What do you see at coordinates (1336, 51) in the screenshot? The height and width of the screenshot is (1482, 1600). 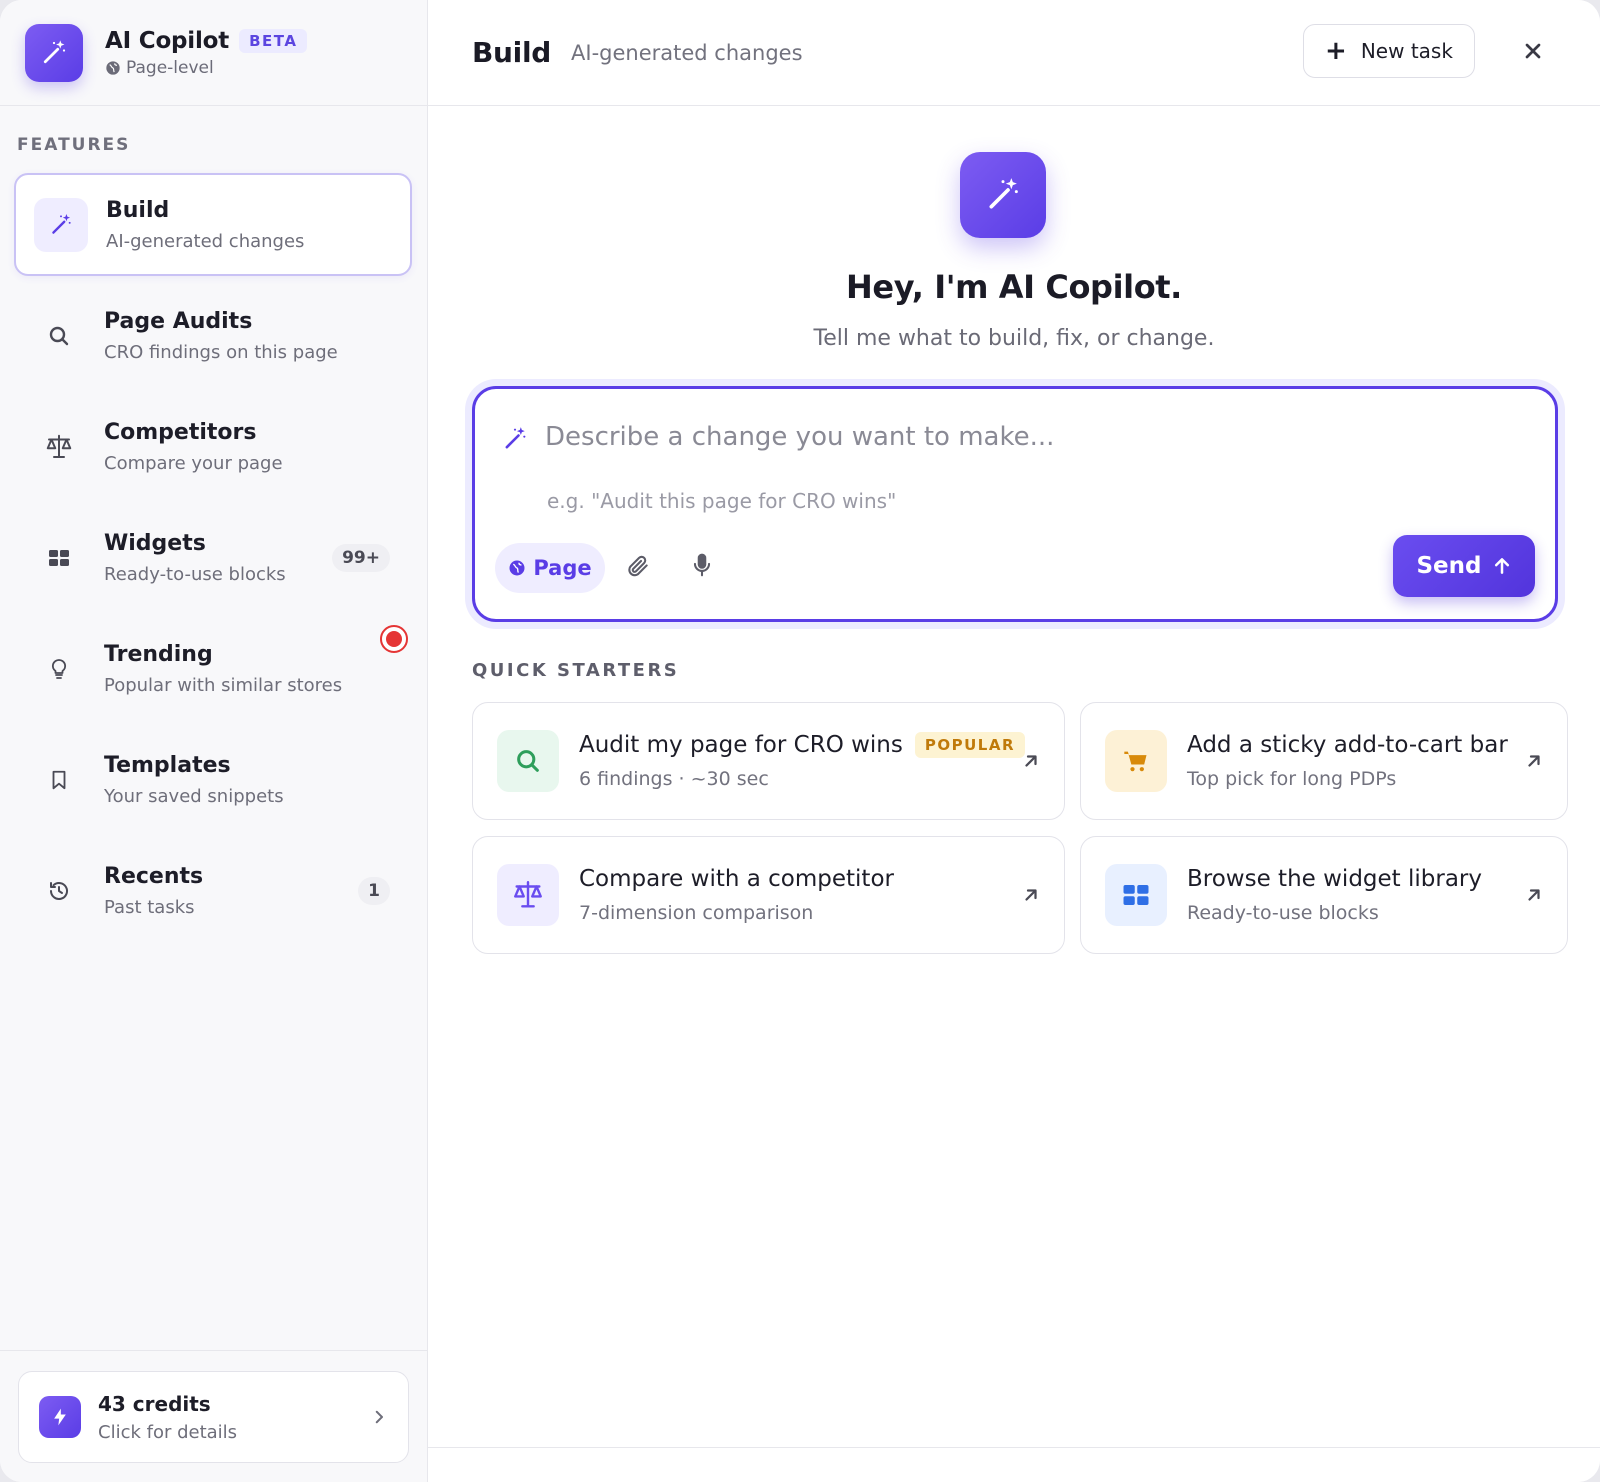 I see `plus-icon: +` at bounding box center [1336, 51].